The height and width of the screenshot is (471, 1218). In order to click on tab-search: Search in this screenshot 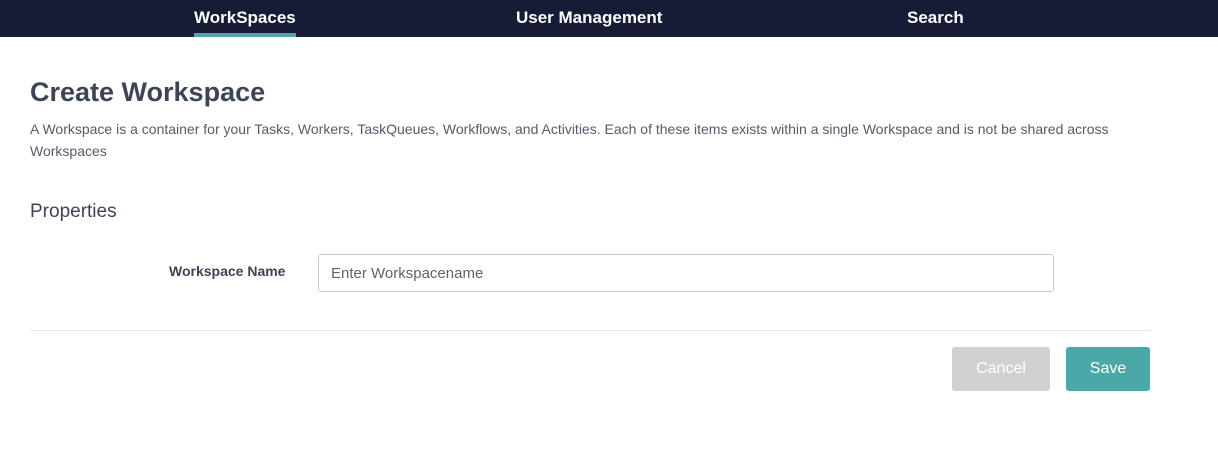, I will do `click(935, 18)`.